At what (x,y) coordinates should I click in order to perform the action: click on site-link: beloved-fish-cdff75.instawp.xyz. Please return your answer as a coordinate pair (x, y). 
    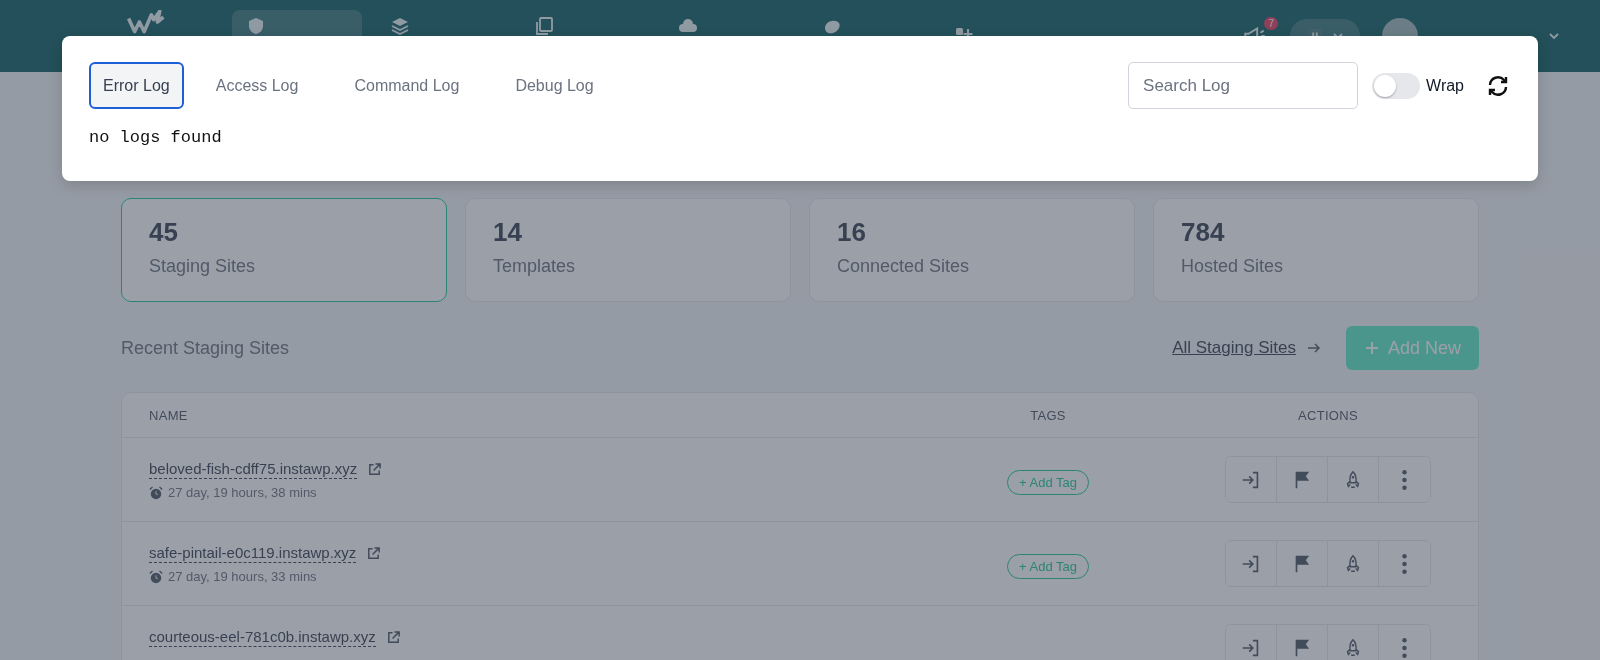
    Looking at the image, I should click on (253, 469).